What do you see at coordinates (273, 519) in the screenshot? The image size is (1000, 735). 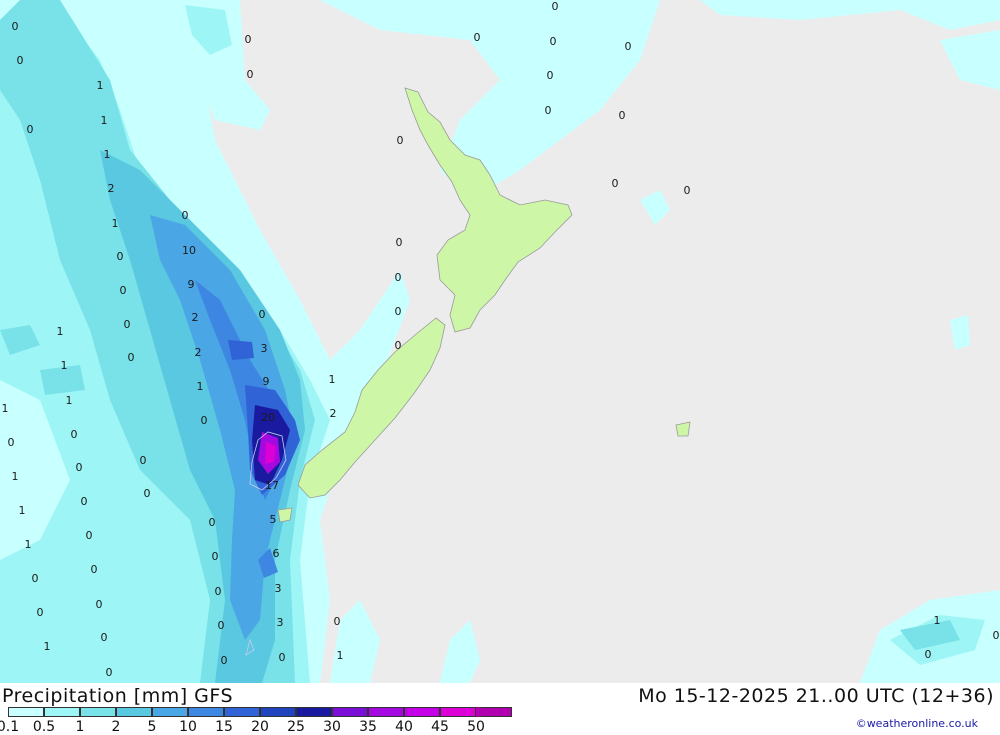 I see `precip-value-label: 5` at bounding box center [273, 519].